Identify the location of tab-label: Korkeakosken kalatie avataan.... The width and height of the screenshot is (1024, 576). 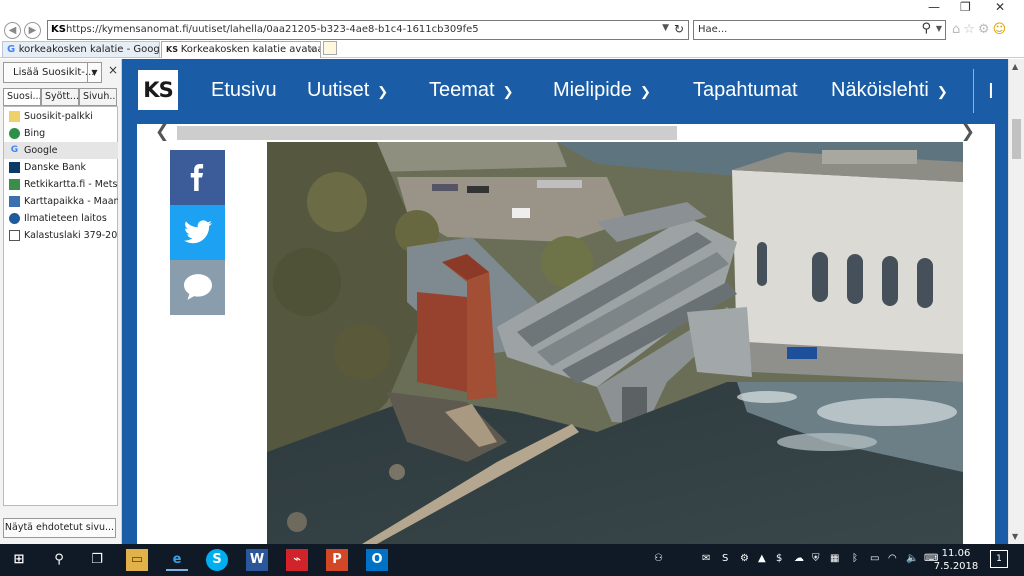
(250, 49).